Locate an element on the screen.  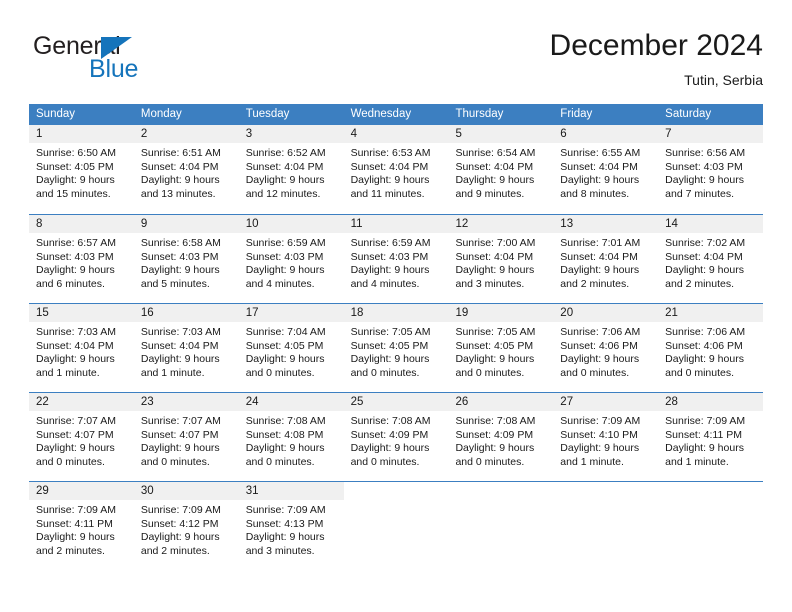
day-number-band: 4 is located at coordinates (396, 134).